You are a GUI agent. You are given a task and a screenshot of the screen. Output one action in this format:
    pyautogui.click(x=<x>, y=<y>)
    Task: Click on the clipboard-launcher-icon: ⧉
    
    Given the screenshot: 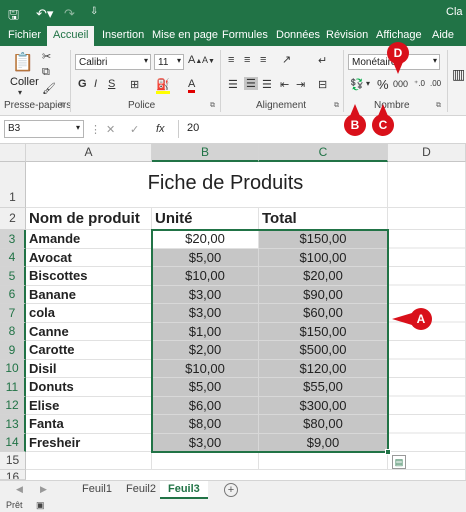 What is the action you would take?
    pyautogui.click(x=62, y=106)
    